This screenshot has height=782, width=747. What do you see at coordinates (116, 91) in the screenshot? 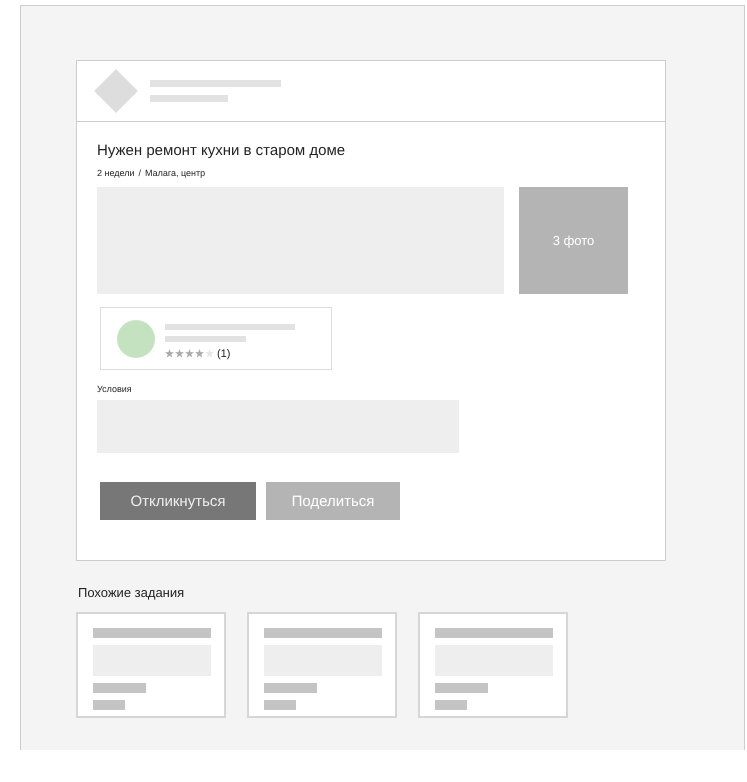
I see `logo-icon` at bounding box center [116, 91].